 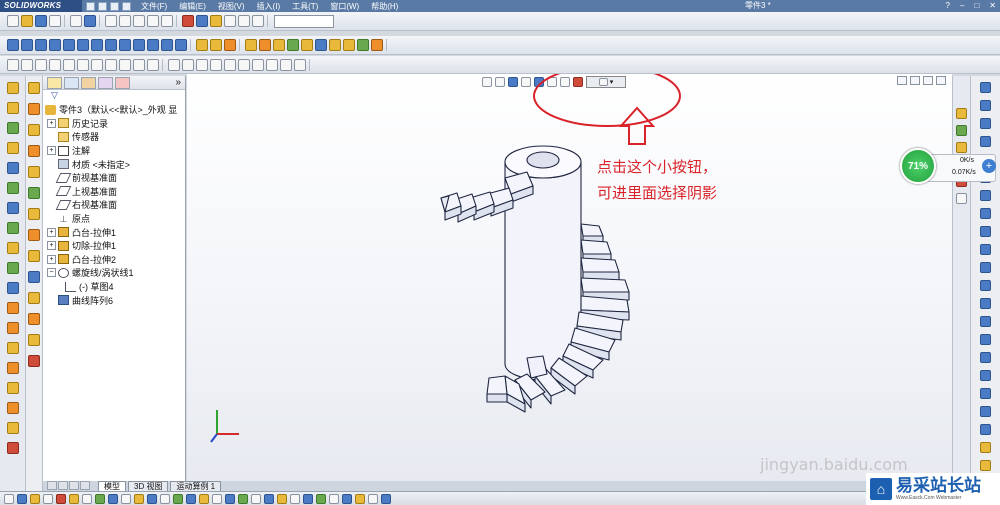 I want to click on menu-help: 帮助(H), so click(x=384, y=6).